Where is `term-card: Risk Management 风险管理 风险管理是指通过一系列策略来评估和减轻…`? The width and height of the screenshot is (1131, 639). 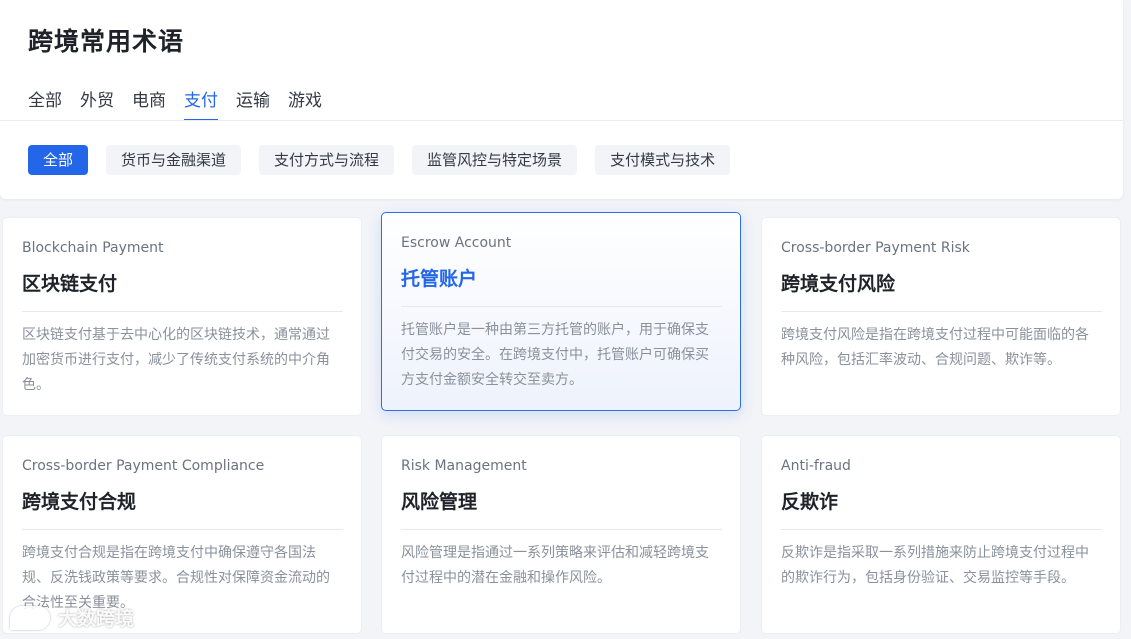 term-card: Risk Management 风险管理 风险管理是指通过一系列策略来评估和减轻… is located at coordinates (561, 534).